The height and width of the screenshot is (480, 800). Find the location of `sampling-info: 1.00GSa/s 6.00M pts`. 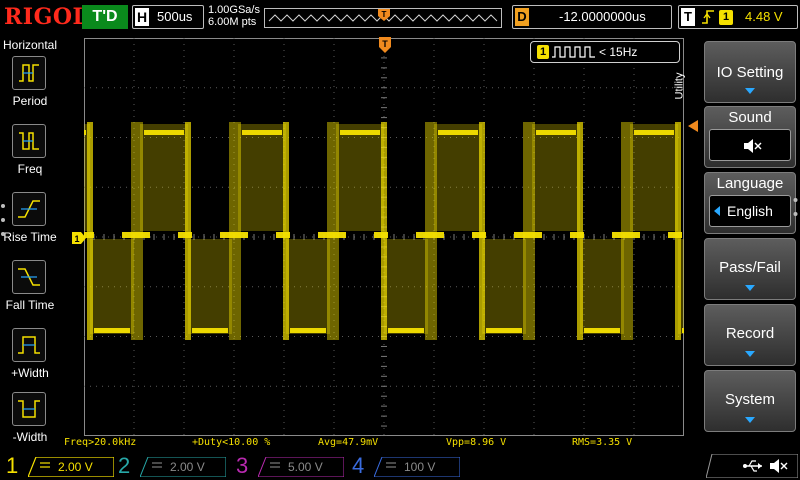

sampling-info: 1.00GSa/s 6.00M pts is located at coordinates (234, 16).